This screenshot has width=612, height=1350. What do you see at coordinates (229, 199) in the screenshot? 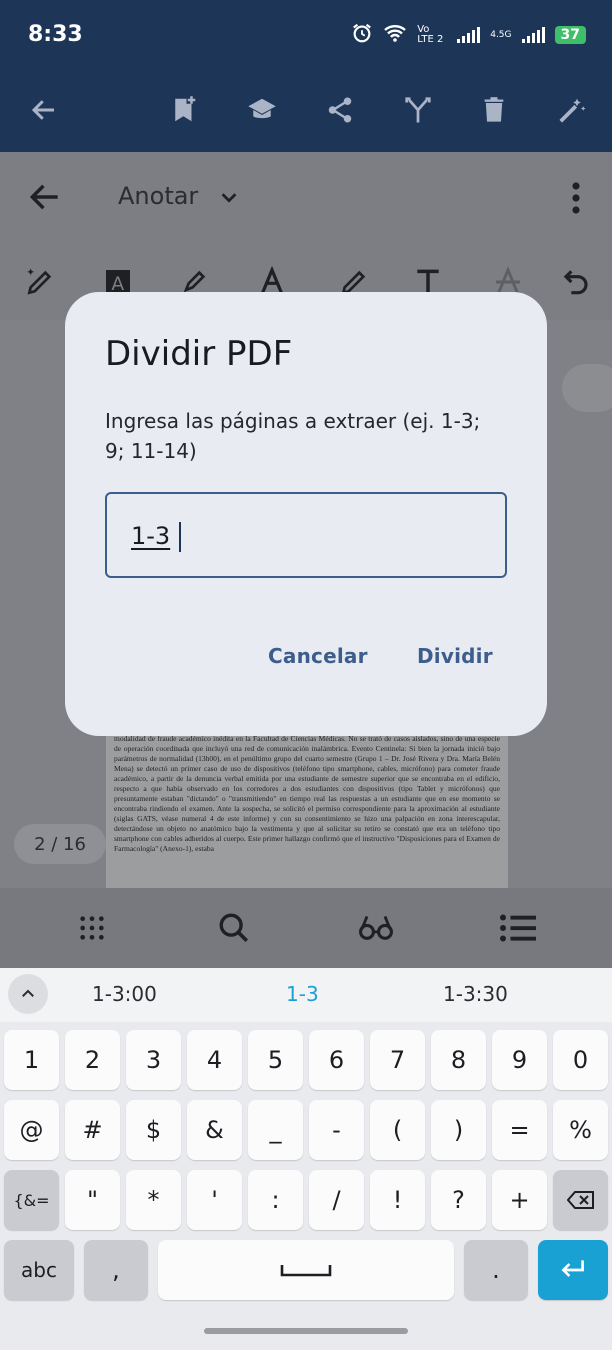
I see `chevron-down-icon` at bounding box center [229, 199].